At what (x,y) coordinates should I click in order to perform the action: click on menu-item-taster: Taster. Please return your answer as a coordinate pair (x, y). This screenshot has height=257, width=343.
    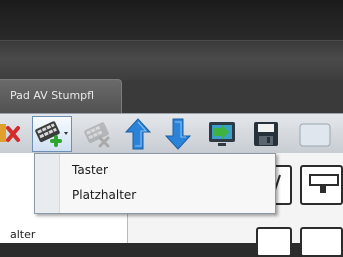
    Looking at the image, I should click on (167, 171).